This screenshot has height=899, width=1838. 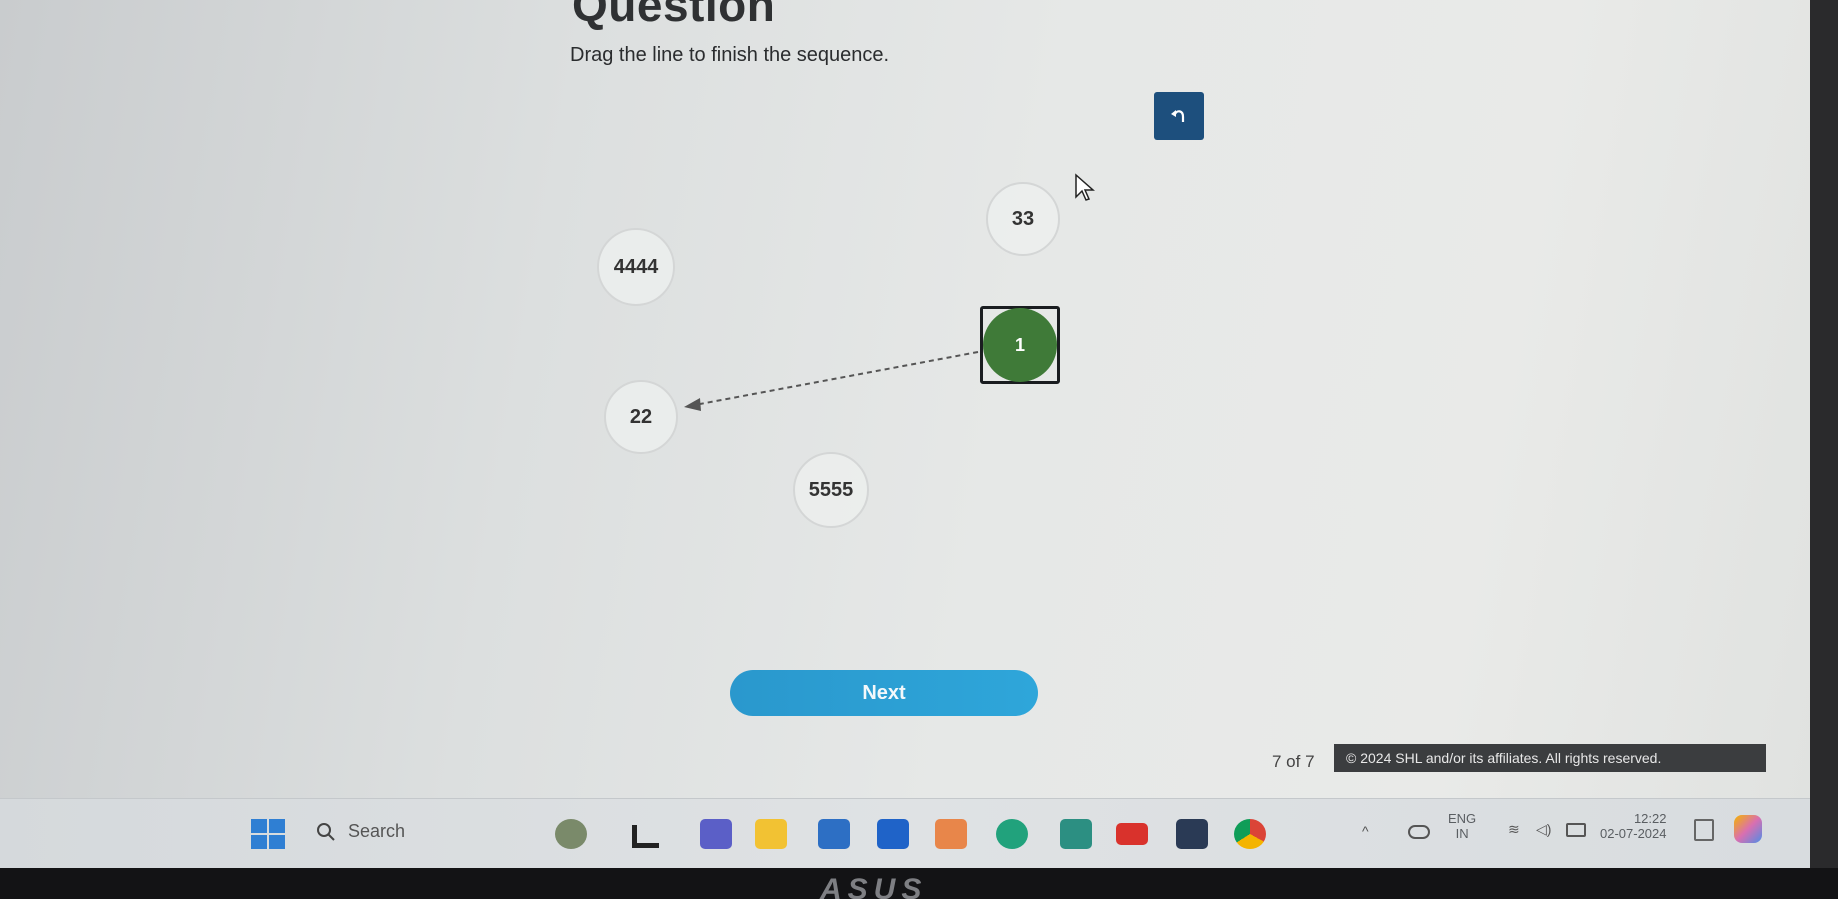 What do you see at coordinates (645, 836) in the screenshot?
I see `task-view-icon` at bounding box center [645, 836].